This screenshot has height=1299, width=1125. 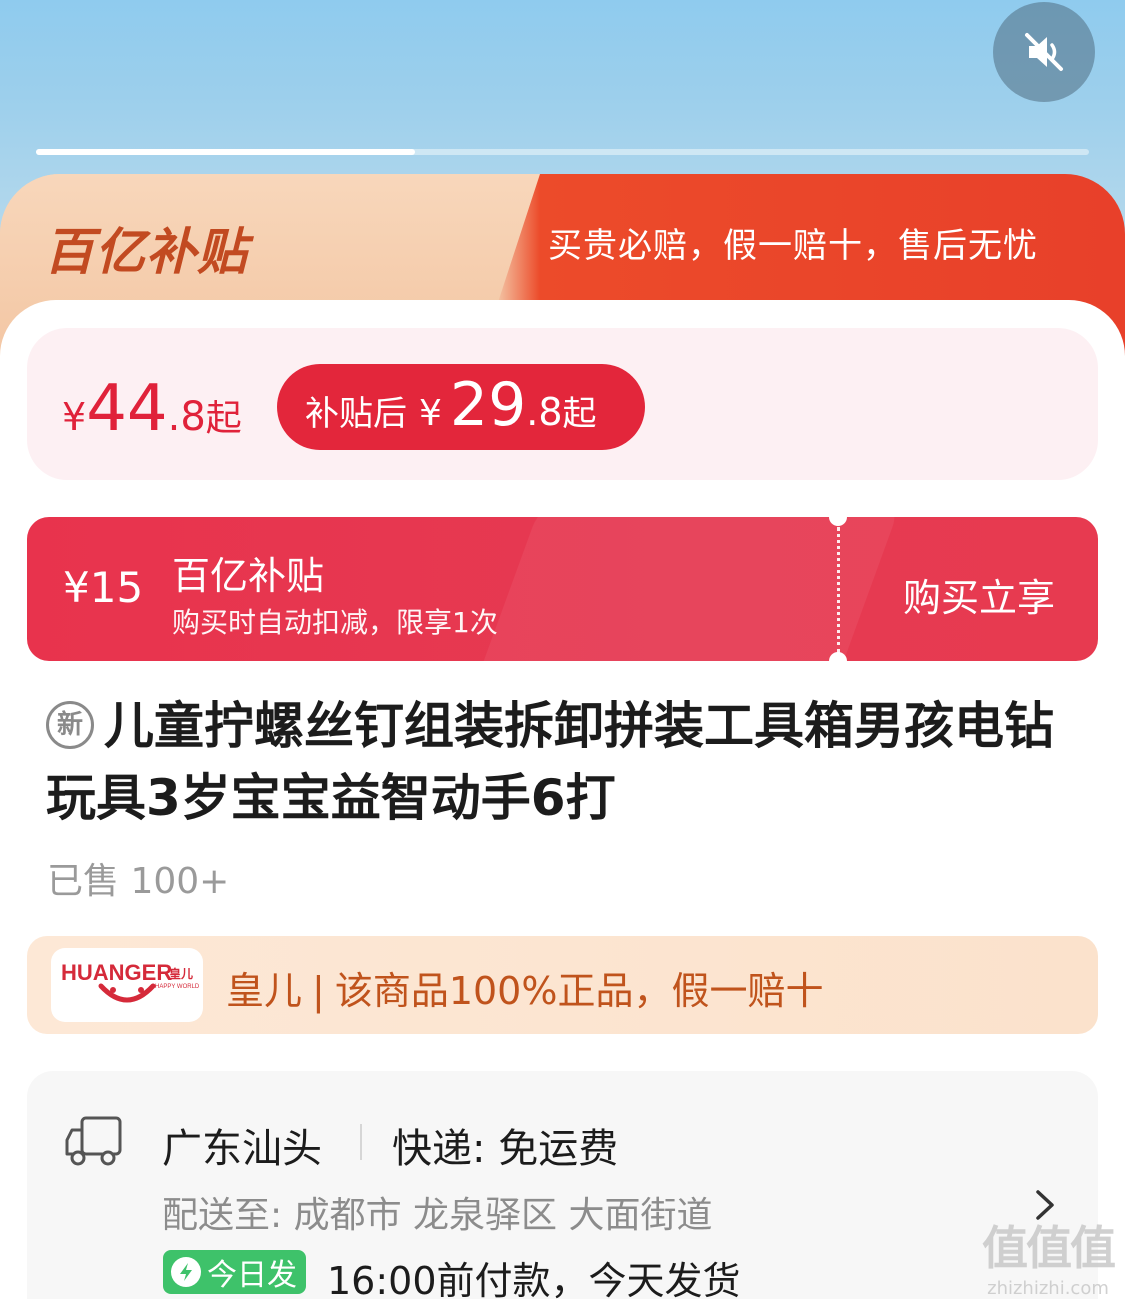 What do you see at coordinates (116, 972) in the screenshot?
I see `svg-text: HUANGER` at bounding box center [116, 972].